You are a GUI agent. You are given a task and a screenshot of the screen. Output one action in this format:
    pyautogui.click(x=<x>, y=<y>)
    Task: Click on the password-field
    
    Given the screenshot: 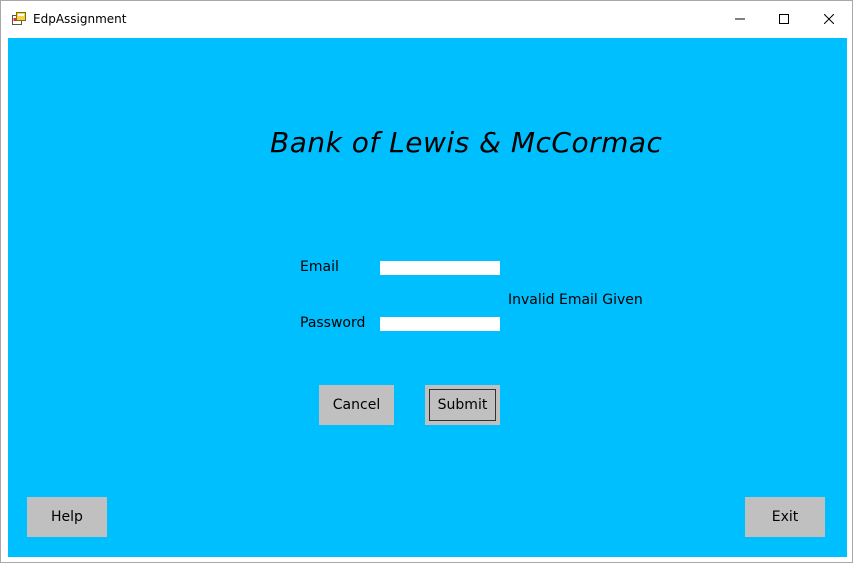 What is the action you would take?
    pyautogui.click(x=440, y=324)
    